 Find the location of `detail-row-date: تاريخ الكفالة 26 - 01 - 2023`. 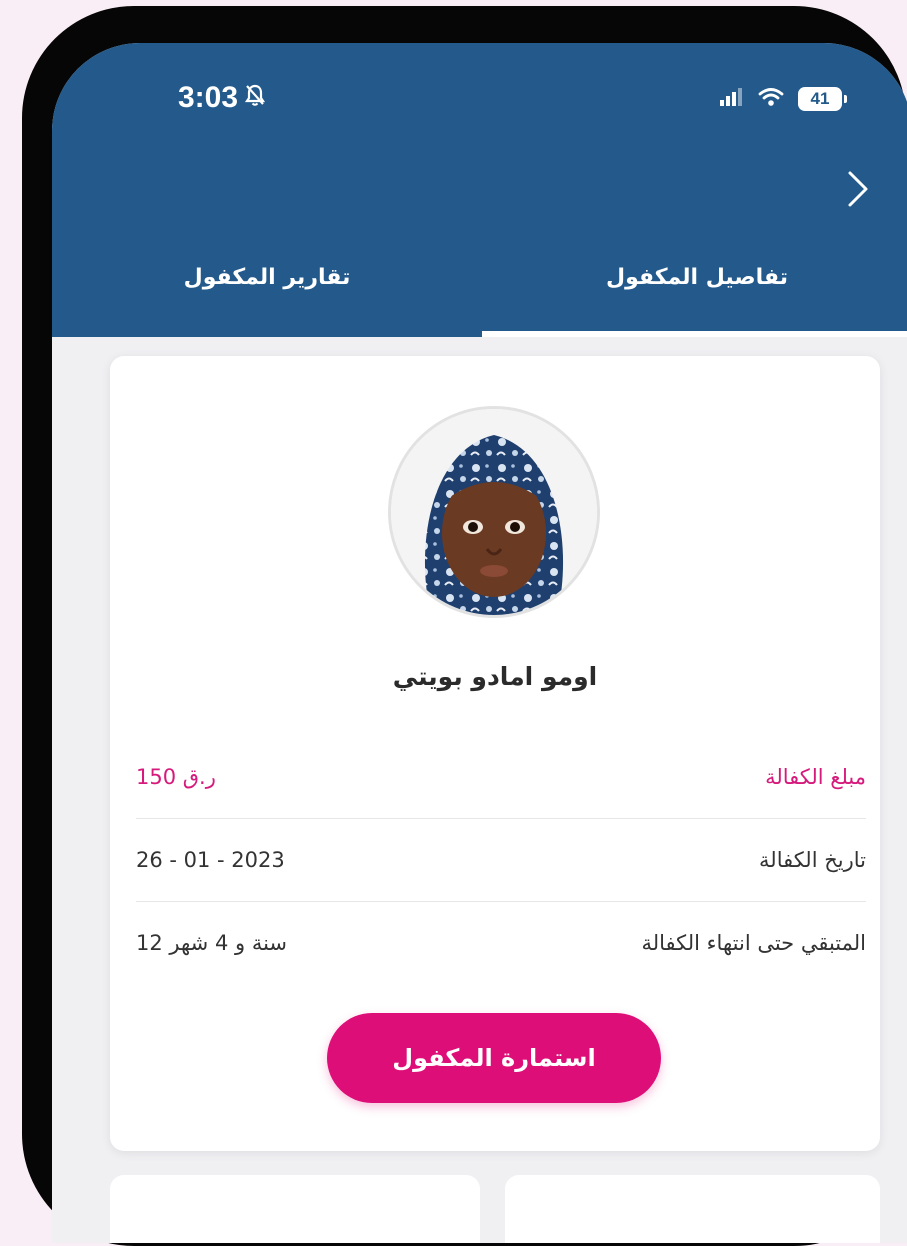

detail-row-date: تاريخ الكفالة 26 - 01 - 2023 is located at coordinates (501, 860).